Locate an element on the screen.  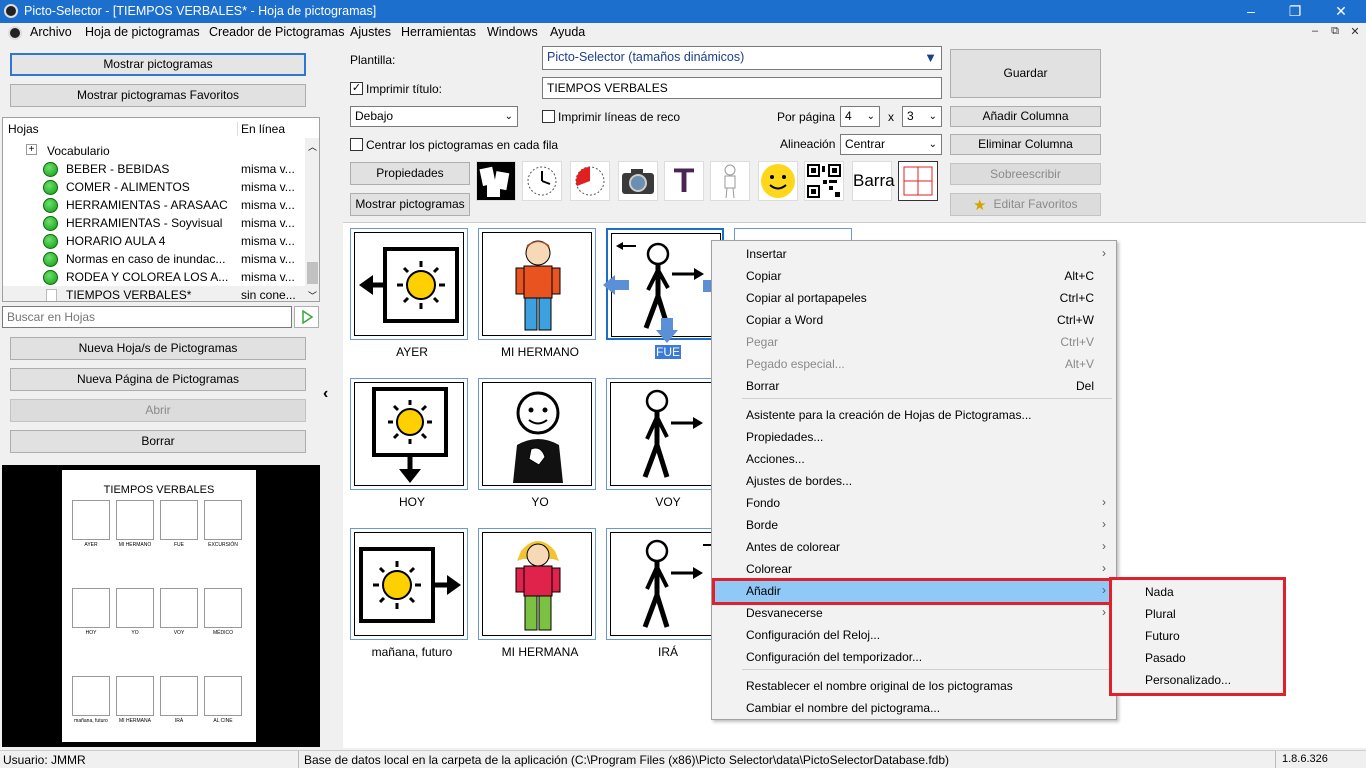
add-column-button: Añadir Columna is located at coordinates (1025, 116).